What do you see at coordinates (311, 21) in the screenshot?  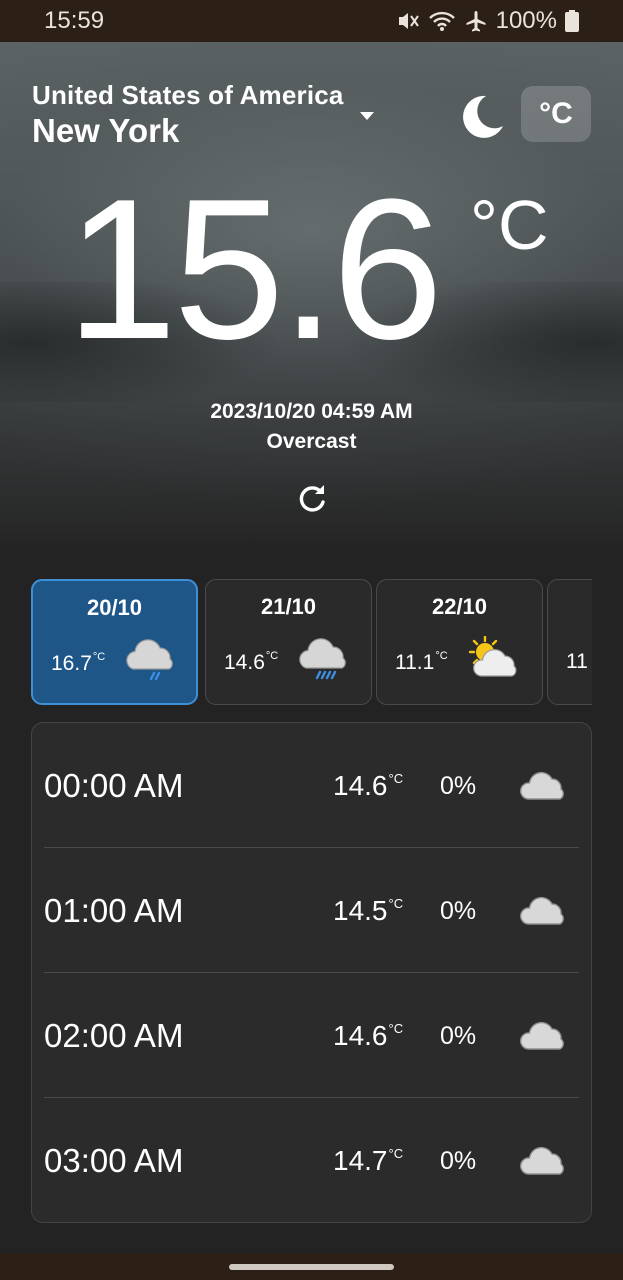 I see `status-bar: 15:59 100%` at bounding box center [311, 21].